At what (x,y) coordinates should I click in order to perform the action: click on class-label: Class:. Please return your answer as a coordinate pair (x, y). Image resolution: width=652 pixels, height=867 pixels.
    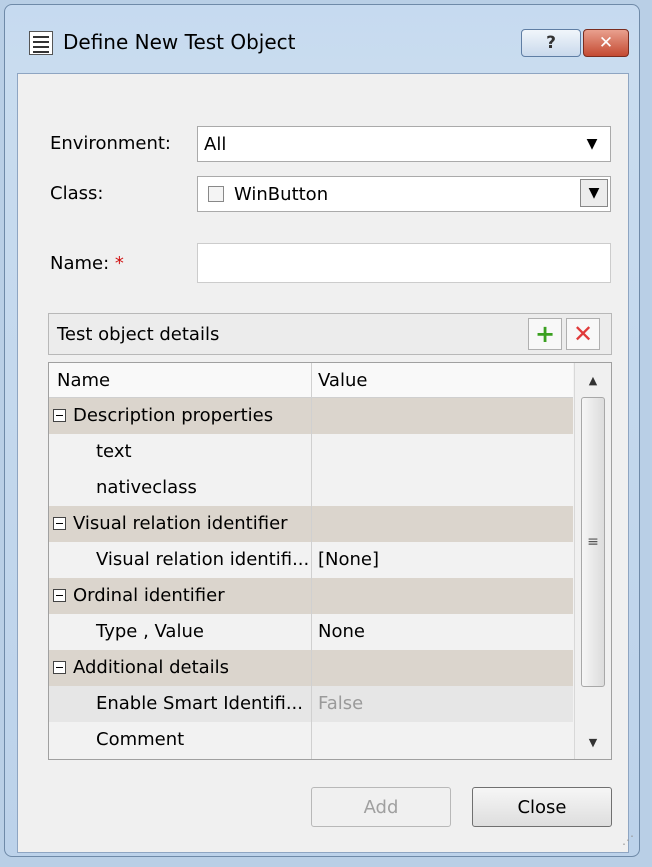
    Looking at the image, I should click on (77, 193).